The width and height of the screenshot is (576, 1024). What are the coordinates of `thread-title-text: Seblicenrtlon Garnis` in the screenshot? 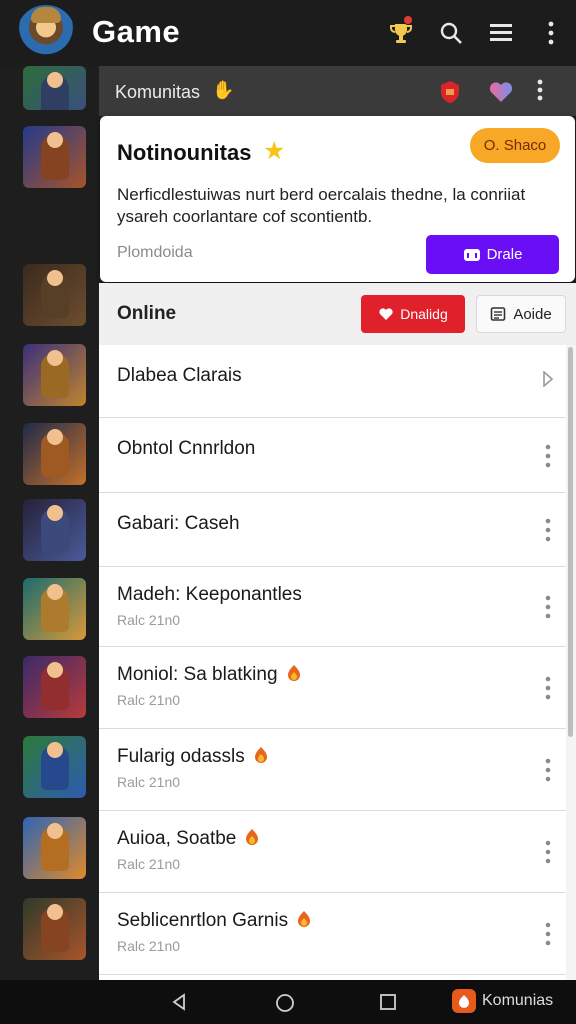 It's located at (203, 920).